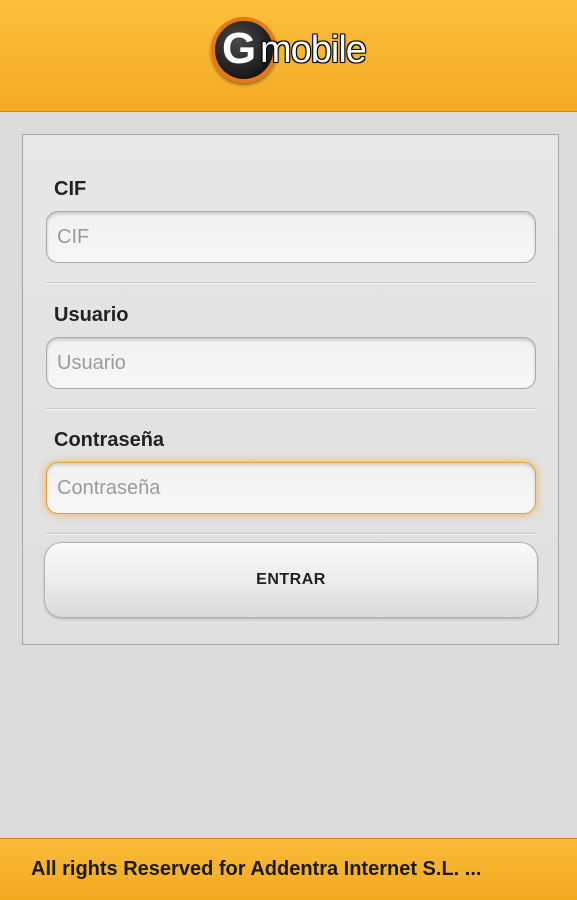 This screenshot has height=900, width=577. I want to click on usuario-input, so click(291, 363).